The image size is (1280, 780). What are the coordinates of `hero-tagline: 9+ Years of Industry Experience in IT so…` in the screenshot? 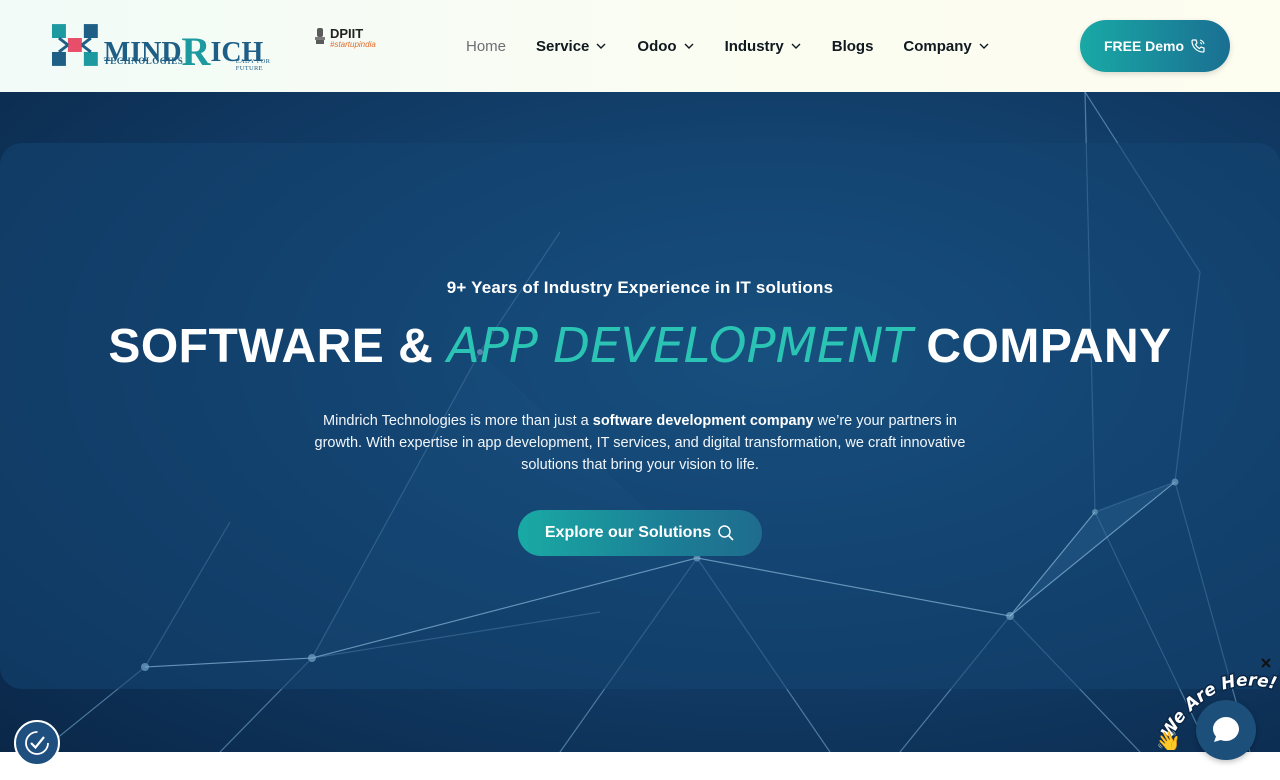 It's located at (640, 287).